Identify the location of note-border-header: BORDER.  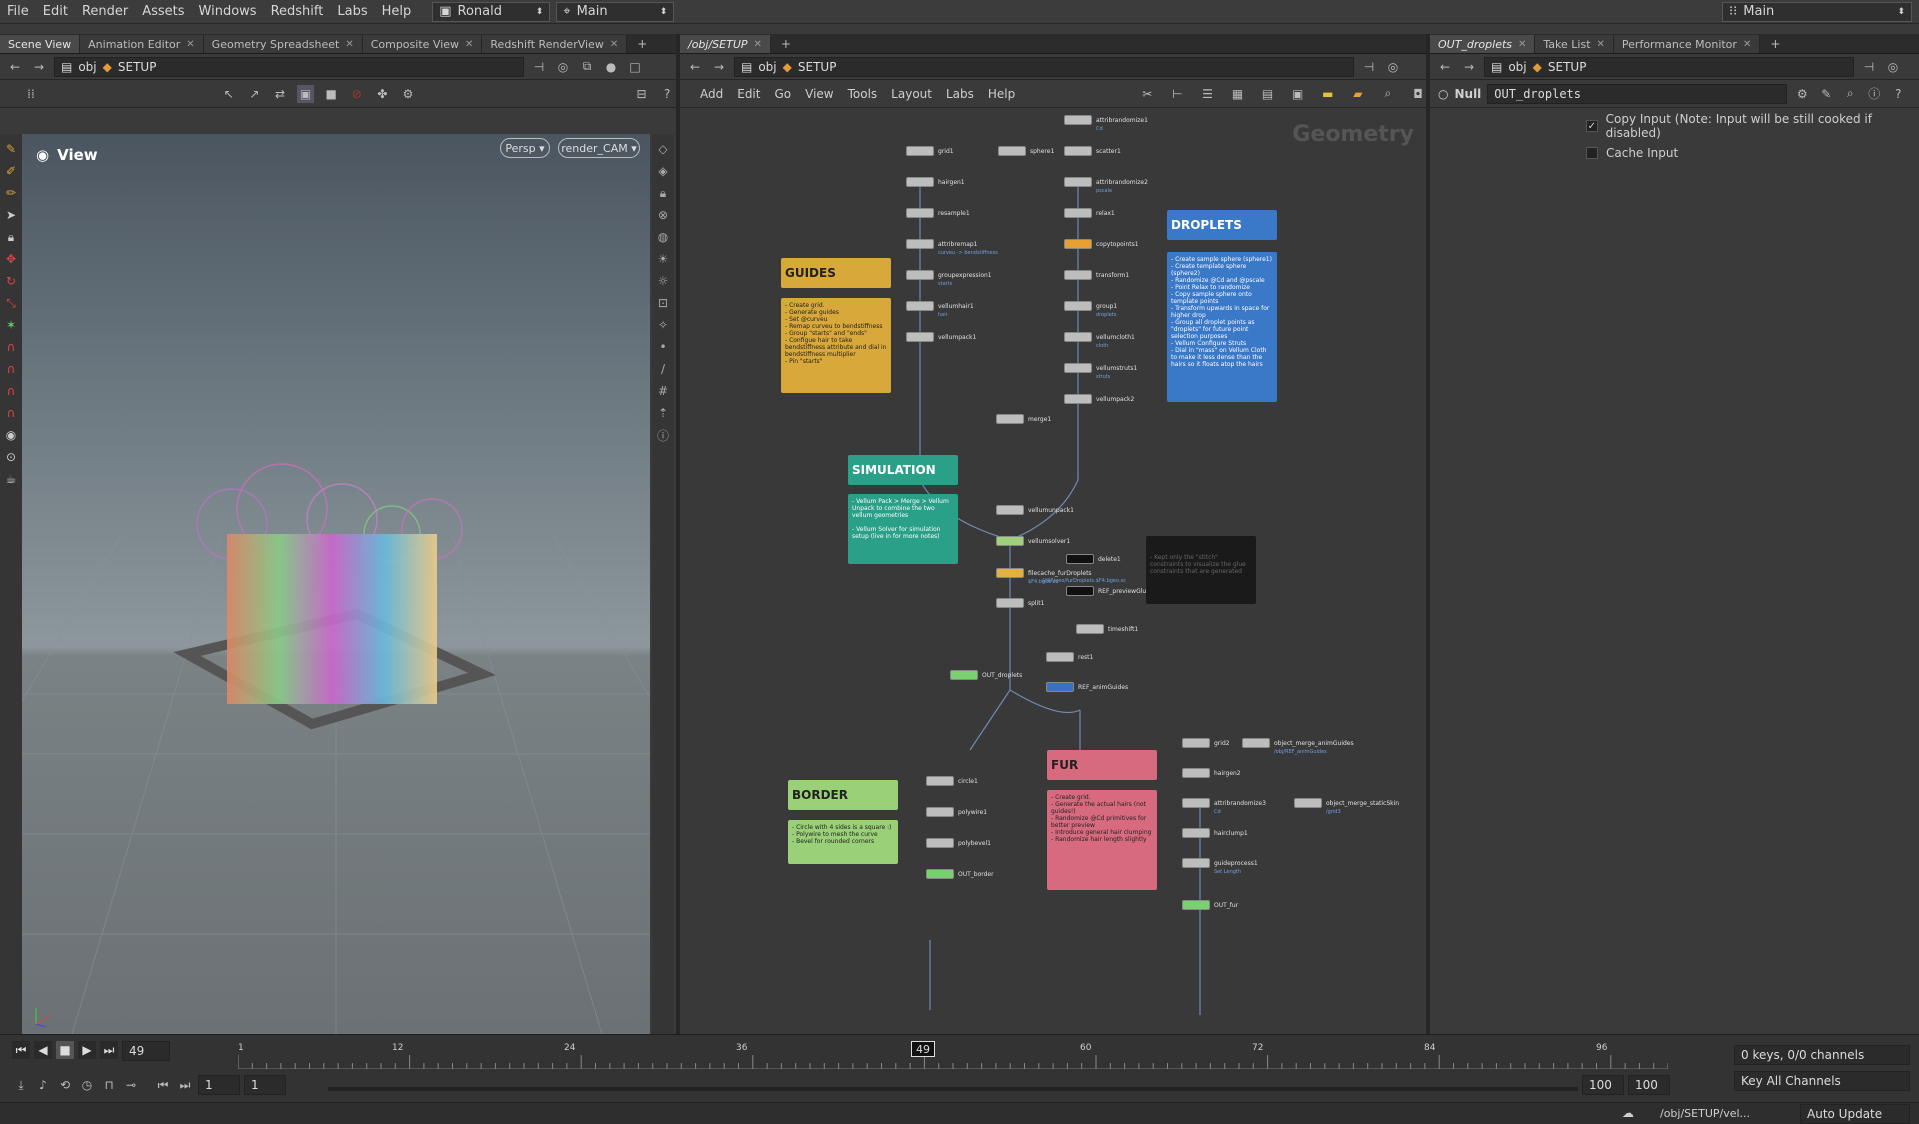
(843, 795).